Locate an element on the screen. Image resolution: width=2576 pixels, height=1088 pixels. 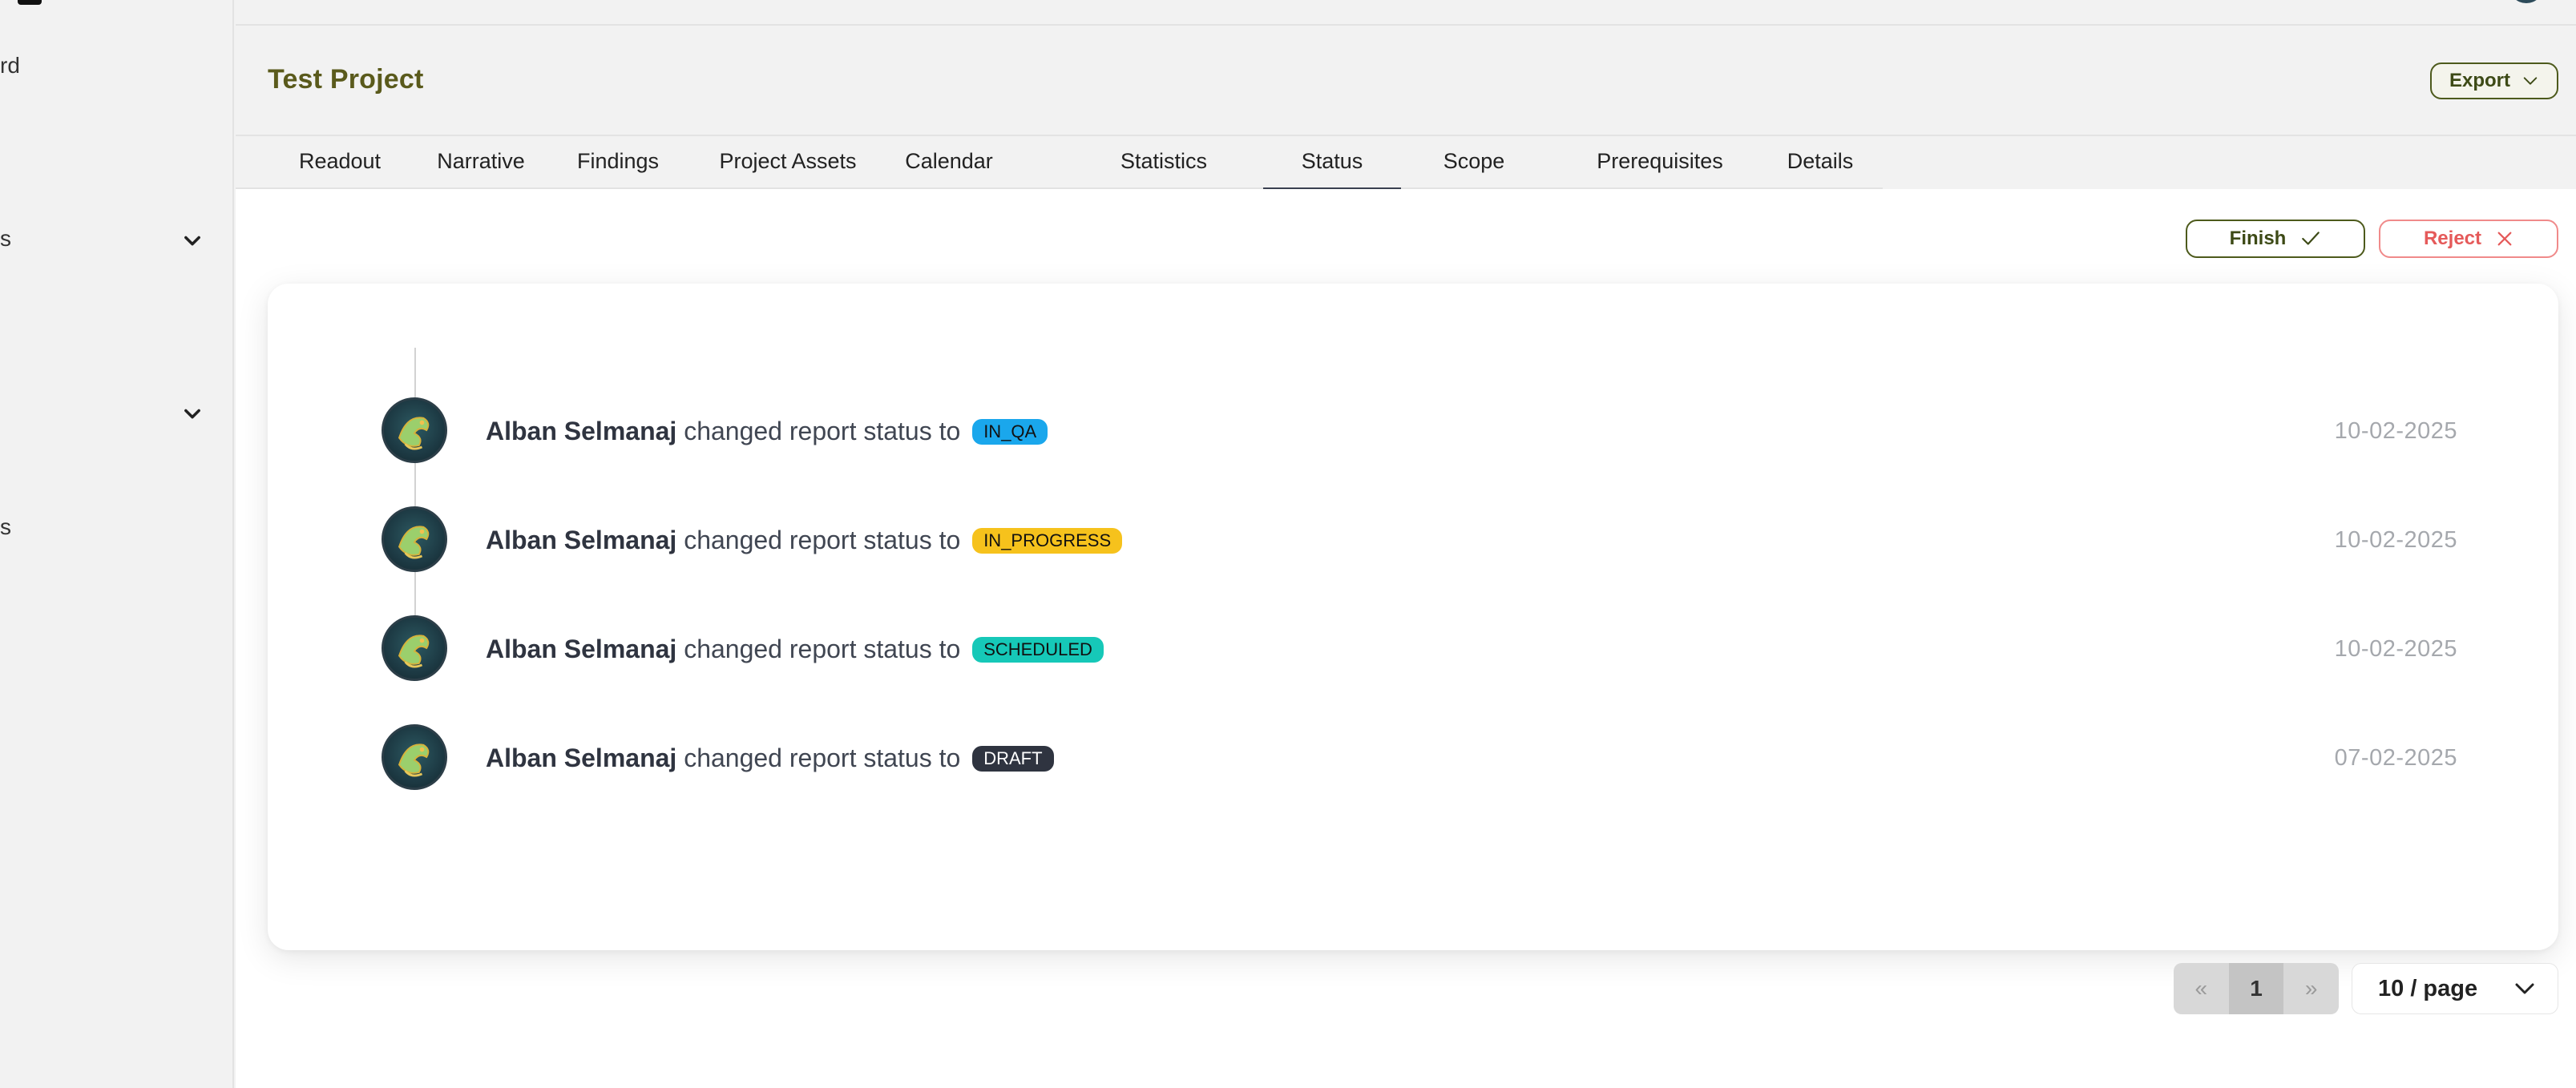
user-avatar is located at coordinates (2527, 1).